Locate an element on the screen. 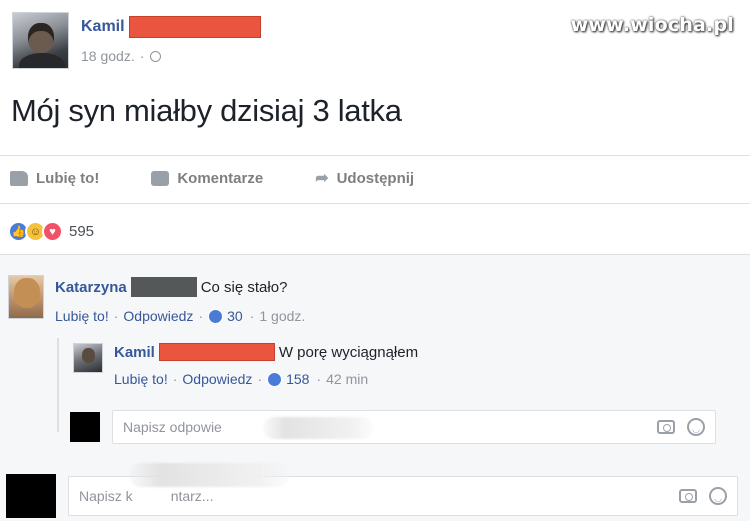 This screenshot has height=521, width=750. comment-meta: Lubię to! · Odpowiedz · 30 · 1 godz. is located at coordinates (180, 316).